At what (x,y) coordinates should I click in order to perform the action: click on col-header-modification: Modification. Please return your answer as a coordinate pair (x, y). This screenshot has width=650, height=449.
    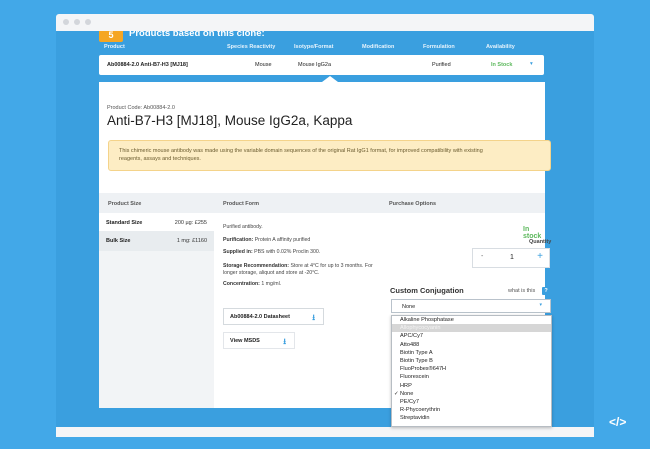
    Looking at the image, I should click on (378, 47).